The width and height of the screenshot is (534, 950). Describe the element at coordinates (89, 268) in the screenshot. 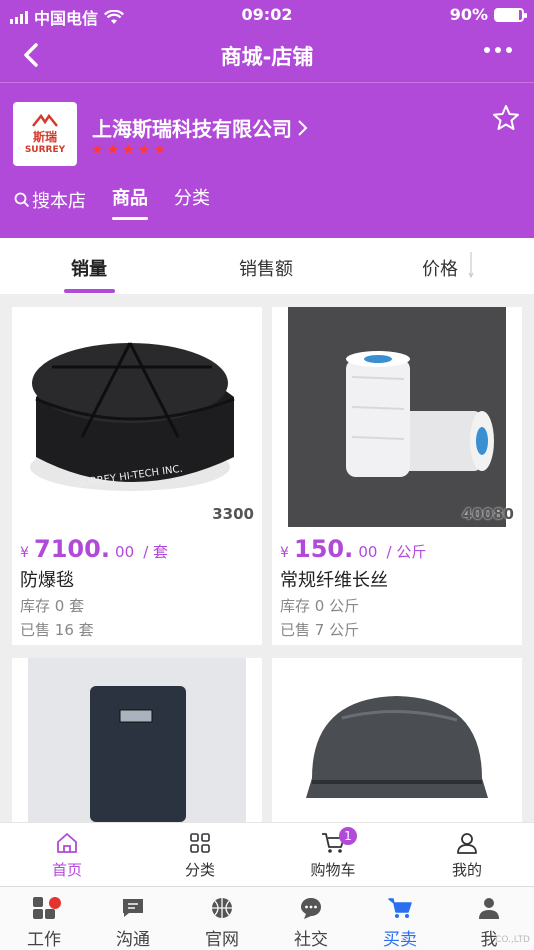

I see `sort-sales: 销量` at that location.